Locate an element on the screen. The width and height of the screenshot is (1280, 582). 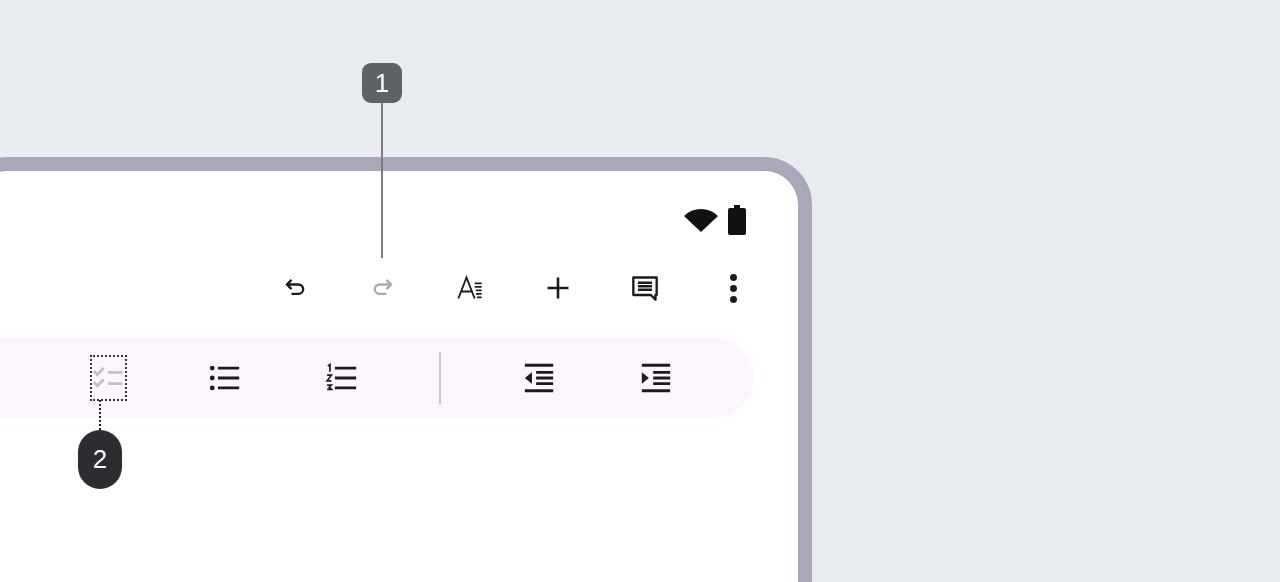
battery-icon is located at coordinates (737, 220).